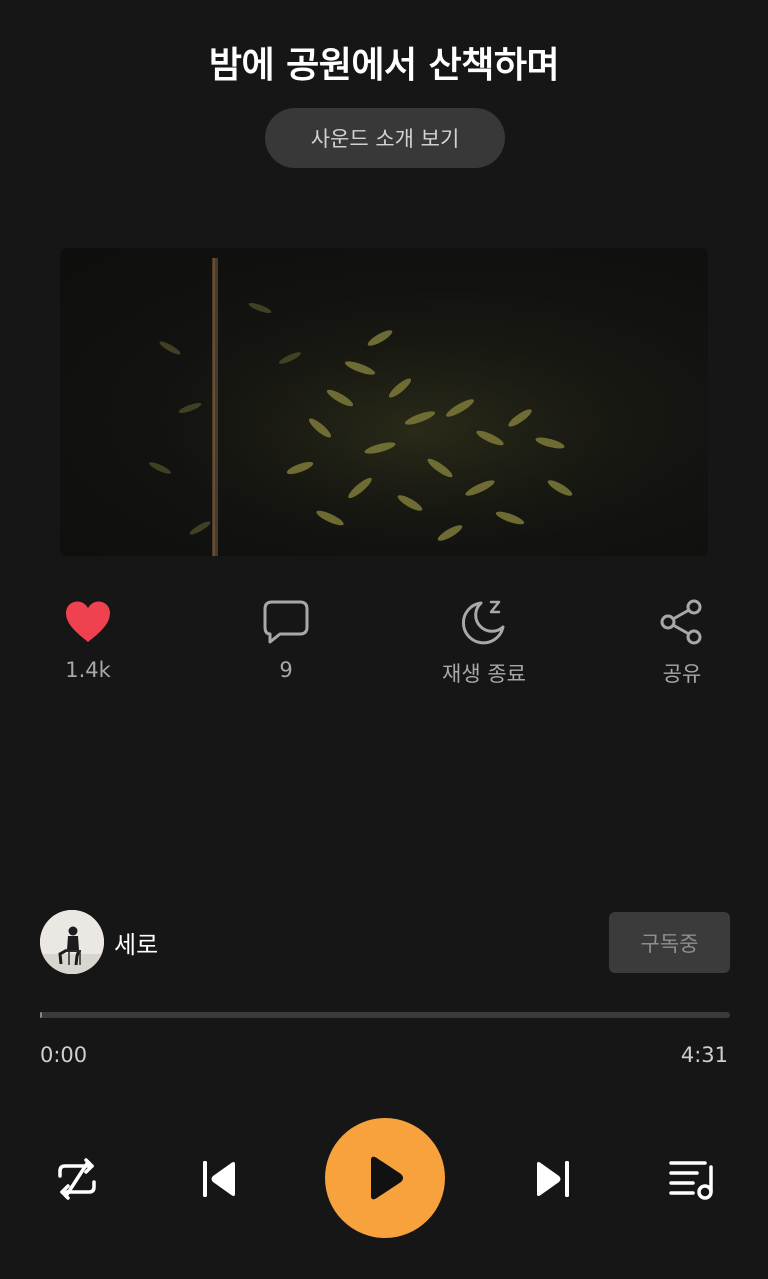 This screenshot has height=1279, width=768. I want to click on total-time: 4:31, so click(704, 1055).